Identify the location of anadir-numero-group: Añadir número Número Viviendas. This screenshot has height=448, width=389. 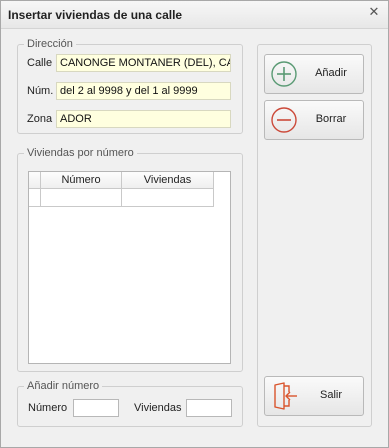
(130, 403).